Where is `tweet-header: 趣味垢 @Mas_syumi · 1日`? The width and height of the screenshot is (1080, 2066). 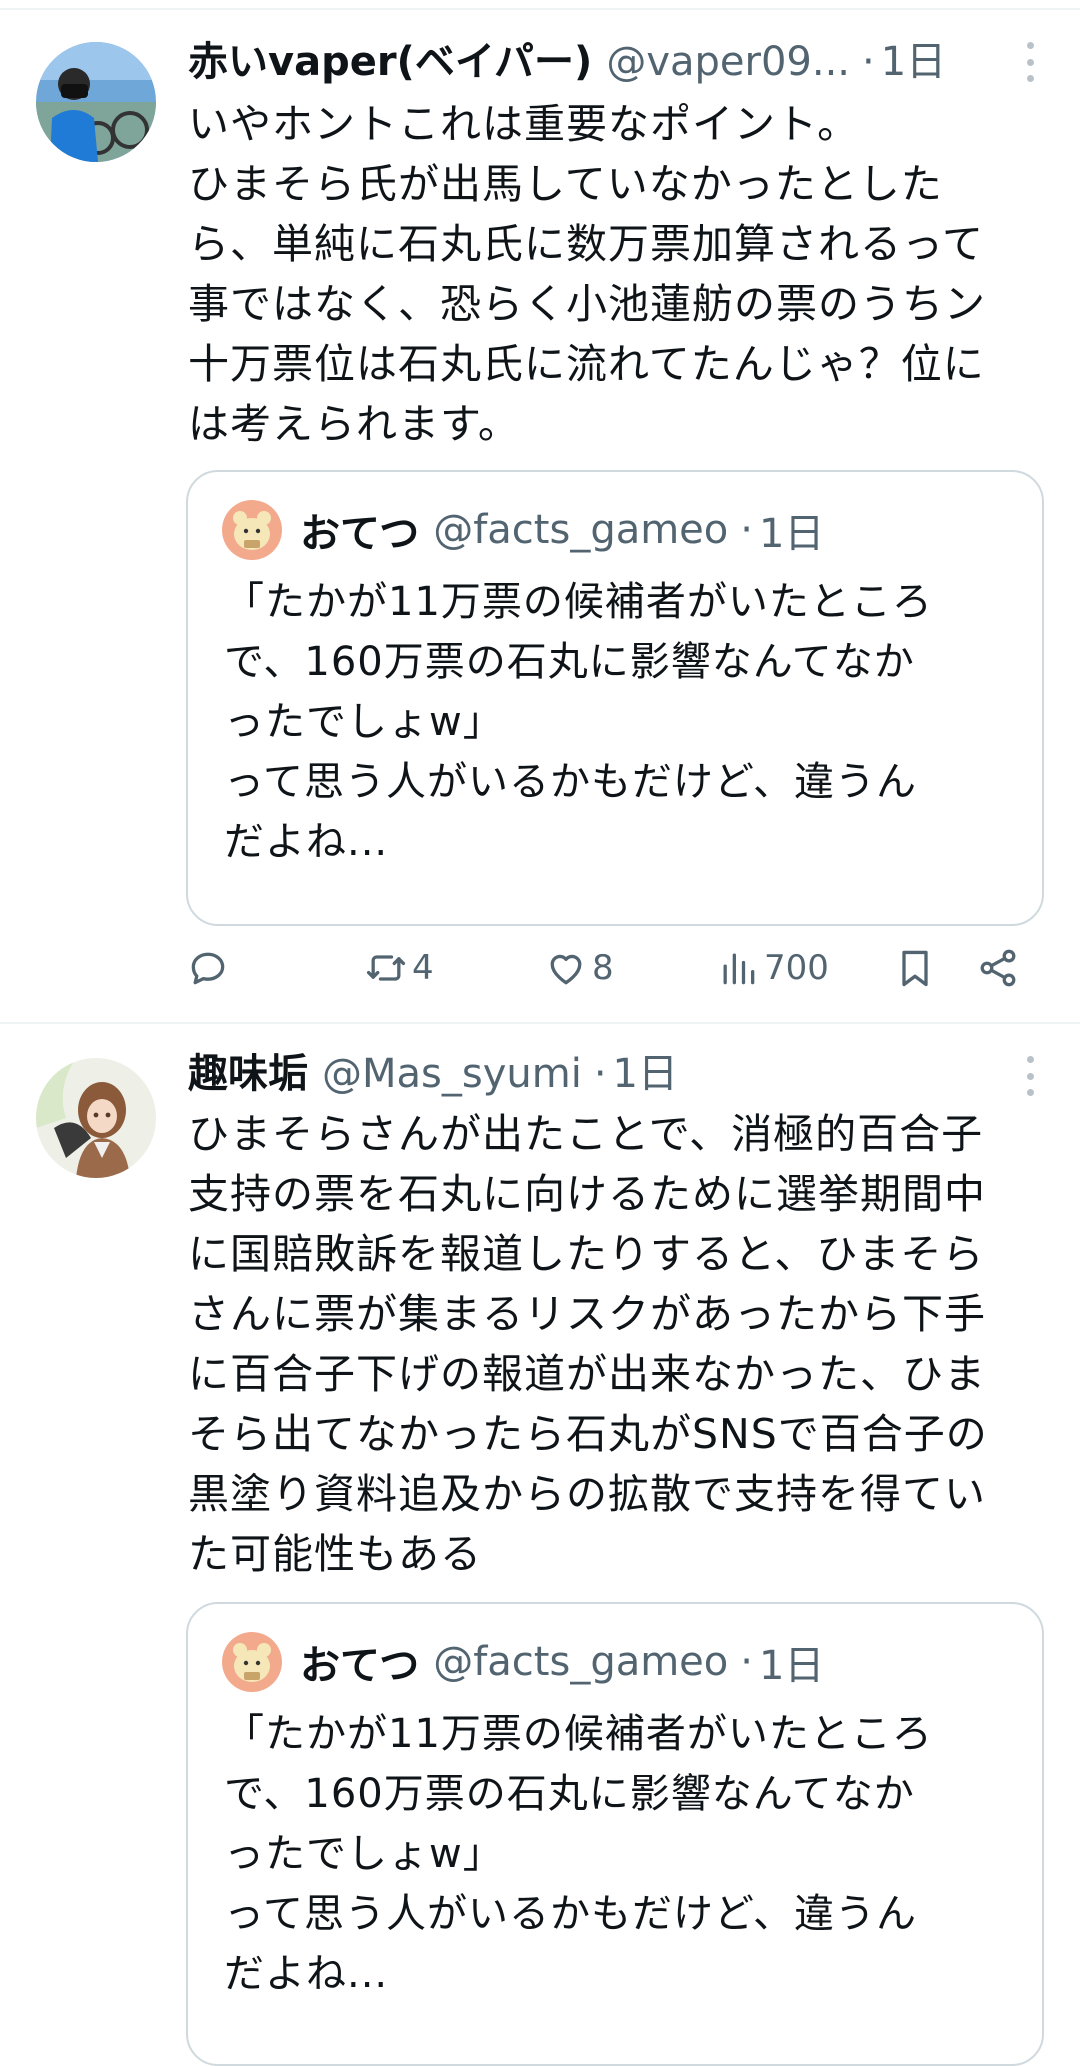
tweet-header: 趣味垢 @Mas_syumi · 1日 is located at coordinates (619, 1074).